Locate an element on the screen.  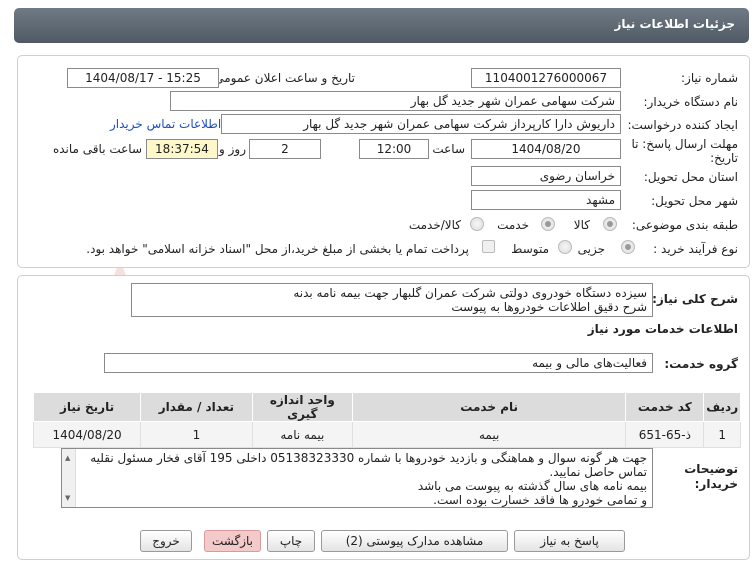
creator-label: ایجاد کننده درخواست: is located at coordinates (682, 125).